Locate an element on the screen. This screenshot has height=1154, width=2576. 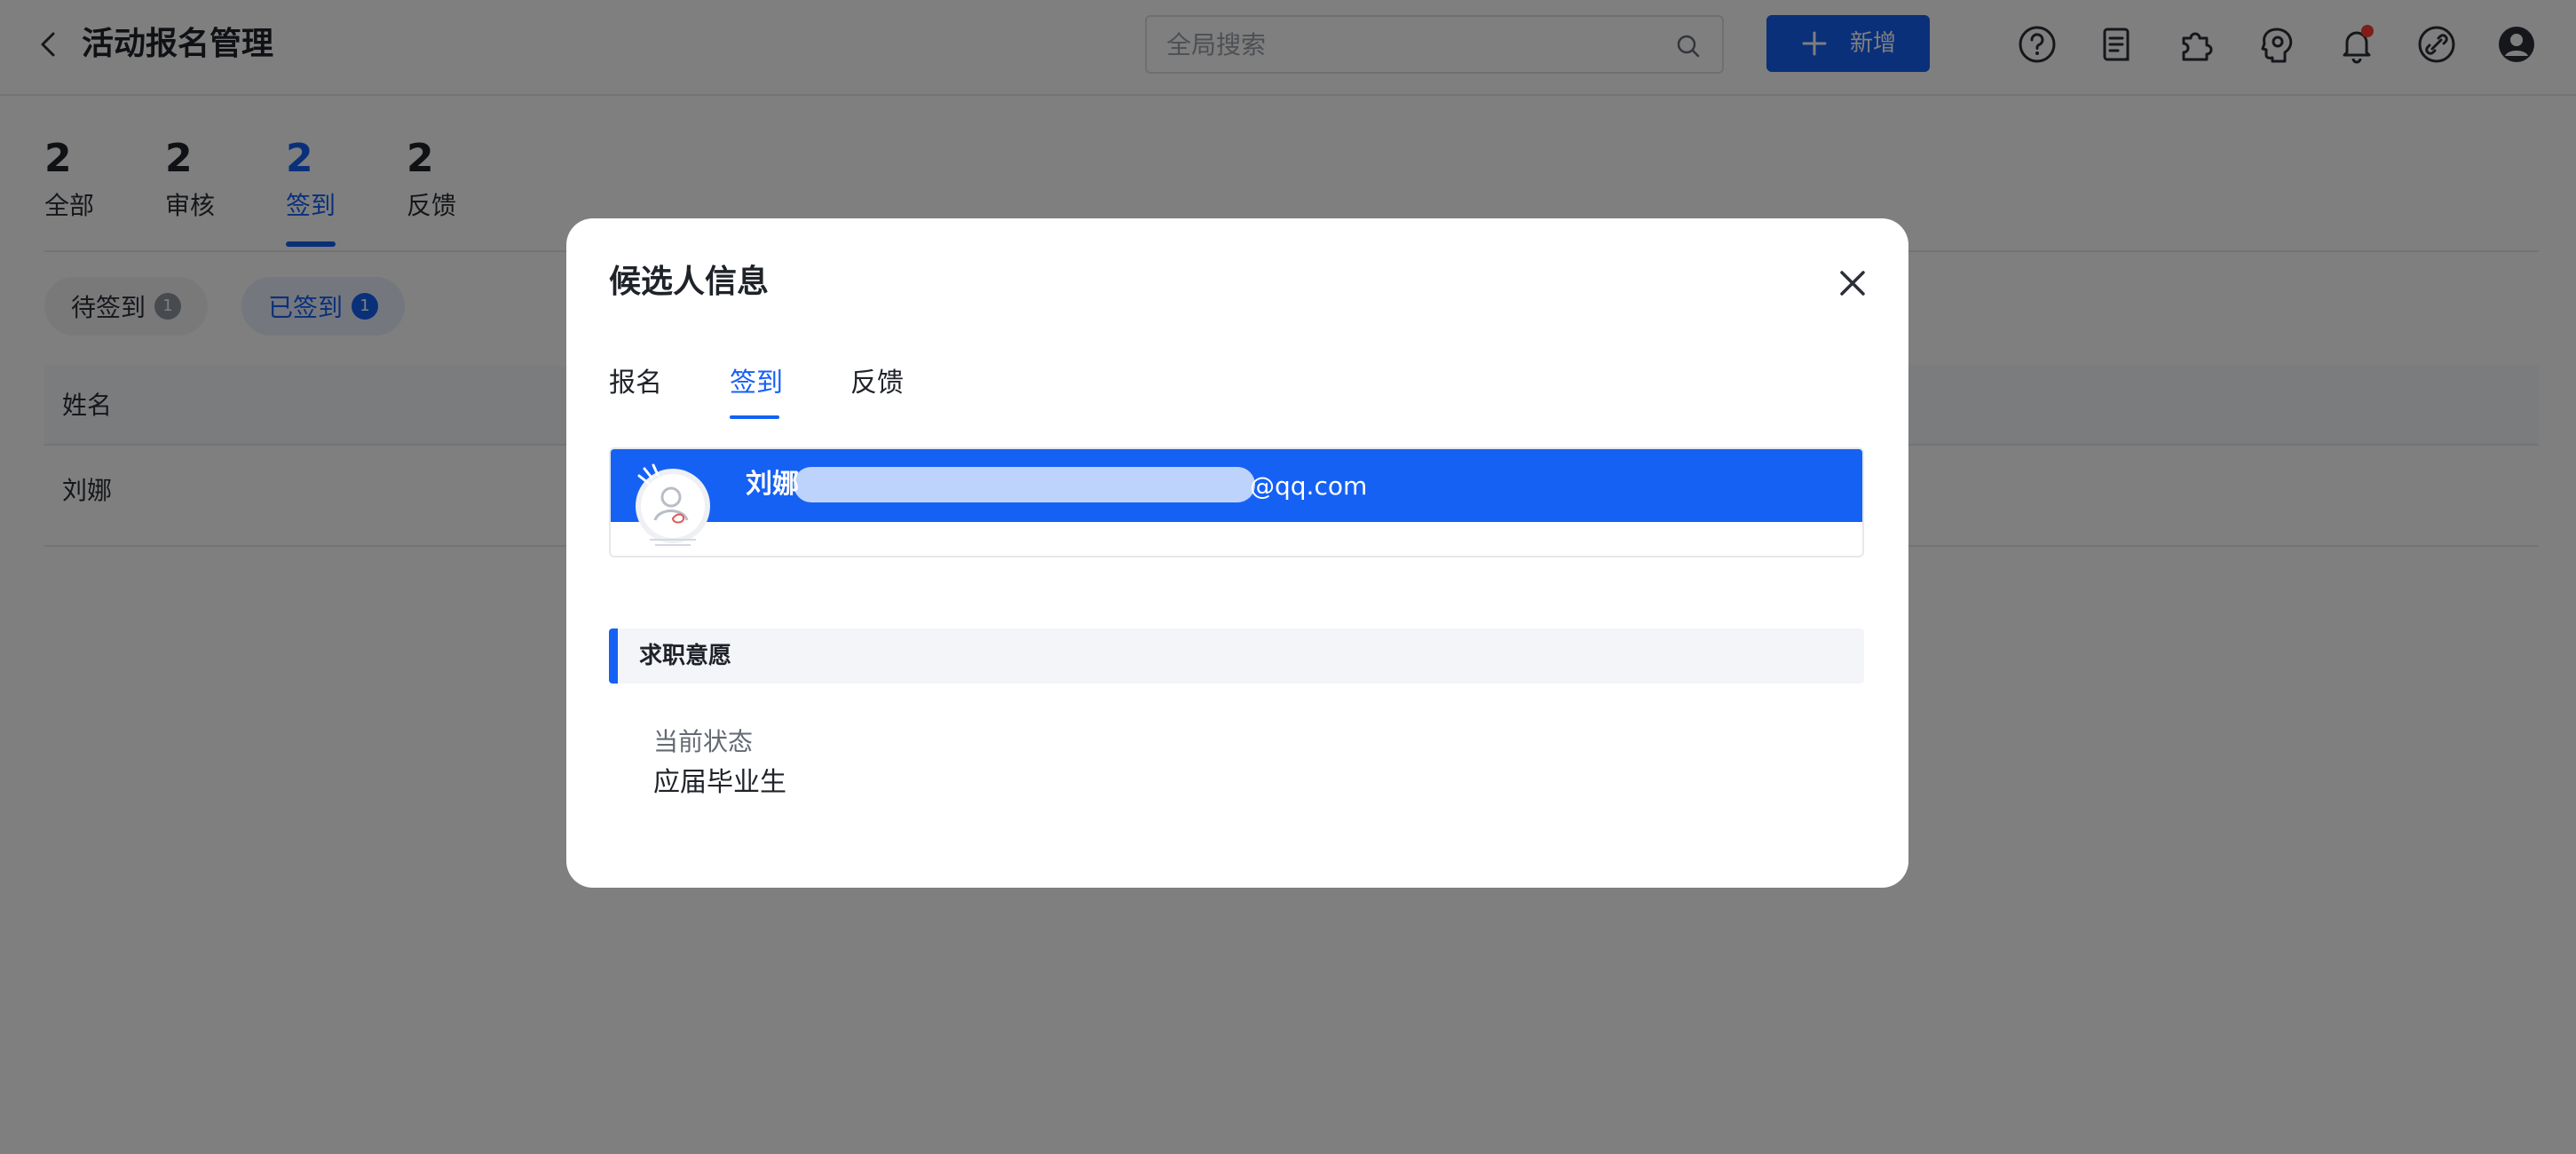
close-icon is located at coordinates (1852, 283).